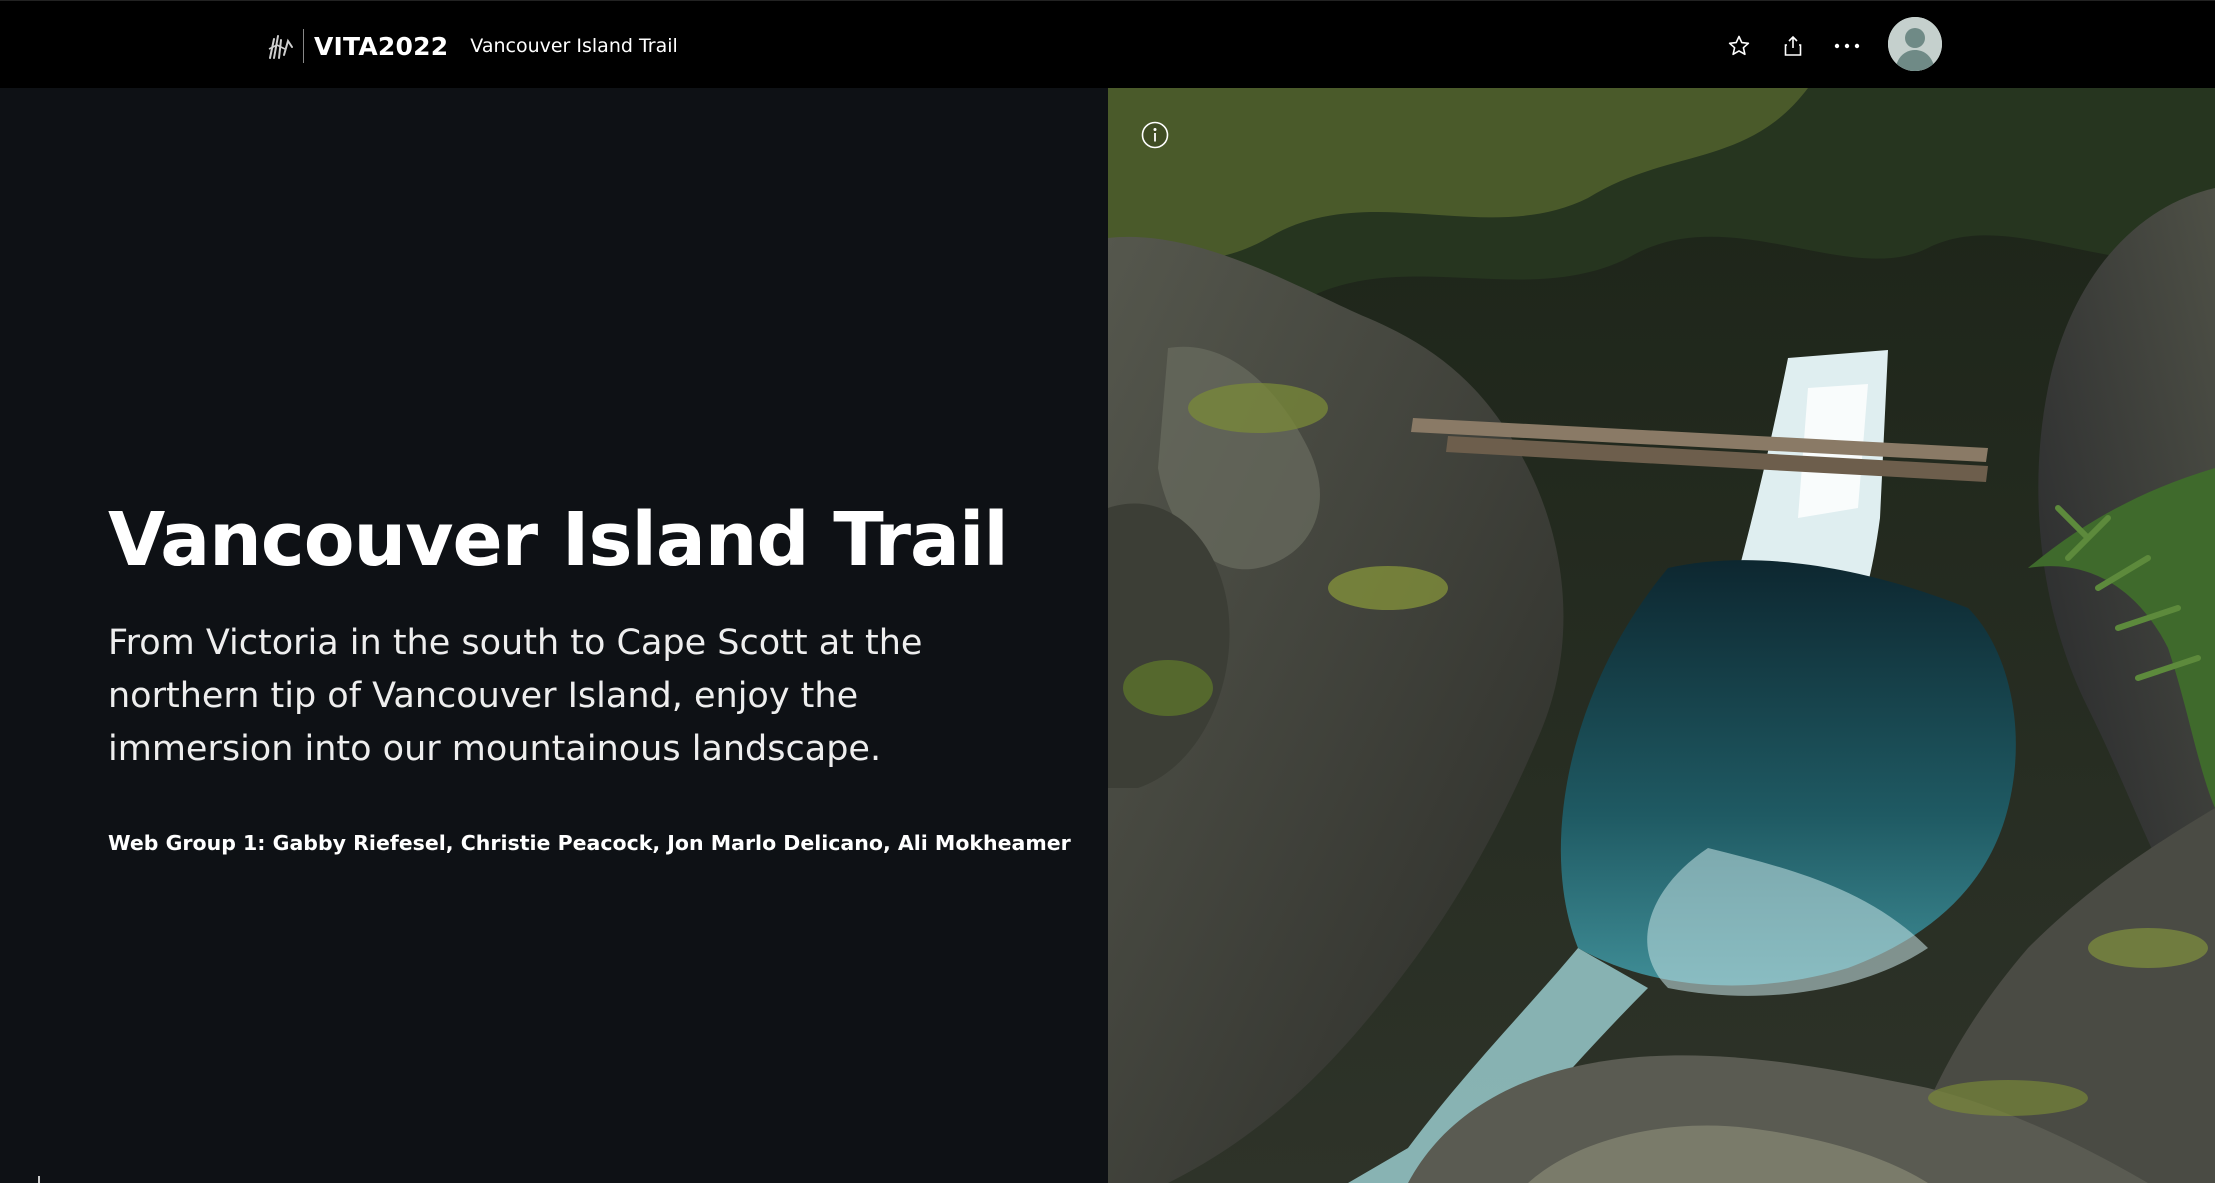 This screenshot has height=1183, width=2215. What do you see at coordinates (558, 540) in the screenshot?
I see `cover-title: Vancouver Island Trail` at bounding box center [558, 540].